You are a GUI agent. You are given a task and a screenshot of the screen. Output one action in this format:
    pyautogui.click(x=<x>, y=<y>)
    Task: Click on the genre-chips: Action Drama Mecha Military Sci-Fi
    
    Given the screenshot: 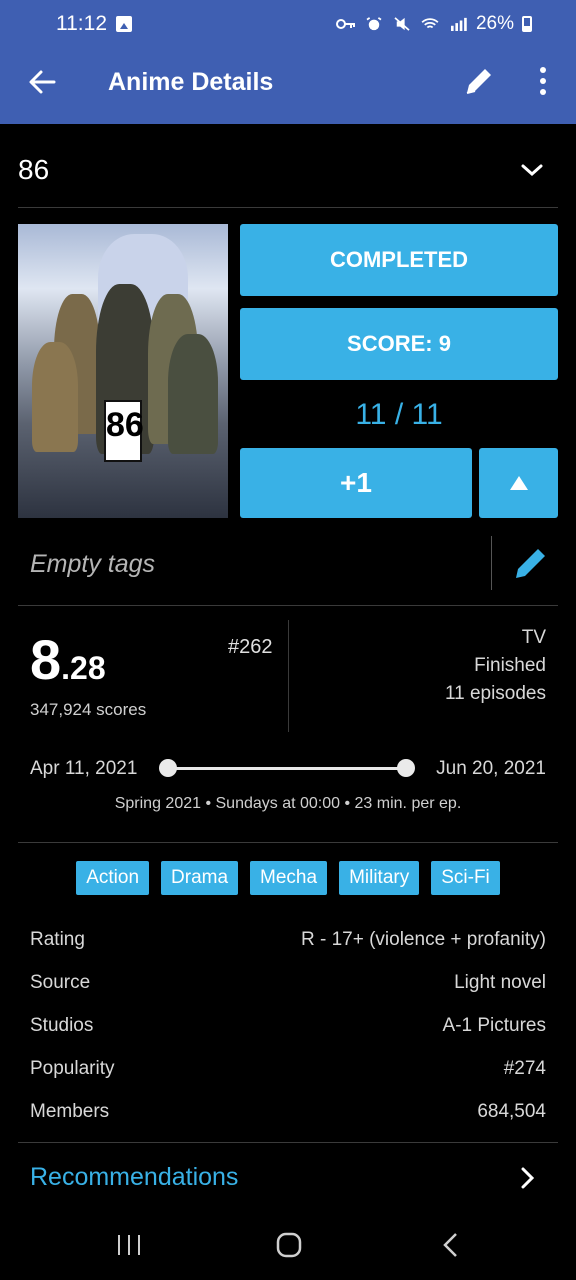 What is the action you would take?
    pyautogui.click(x=288, y=878)
    